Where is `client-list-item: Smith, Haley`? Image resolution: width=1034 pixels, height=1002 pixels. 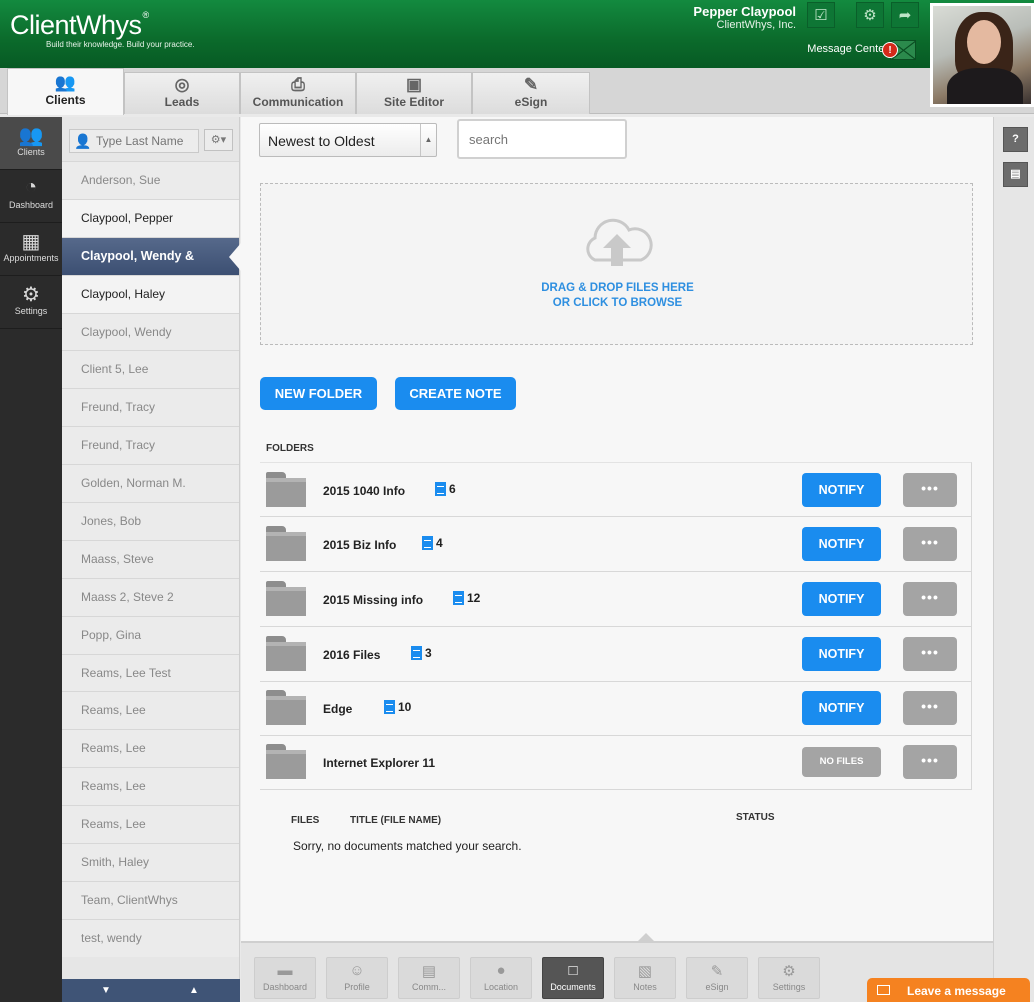 client-list-item: Smith, Haley is located at coordinates (150, 862).